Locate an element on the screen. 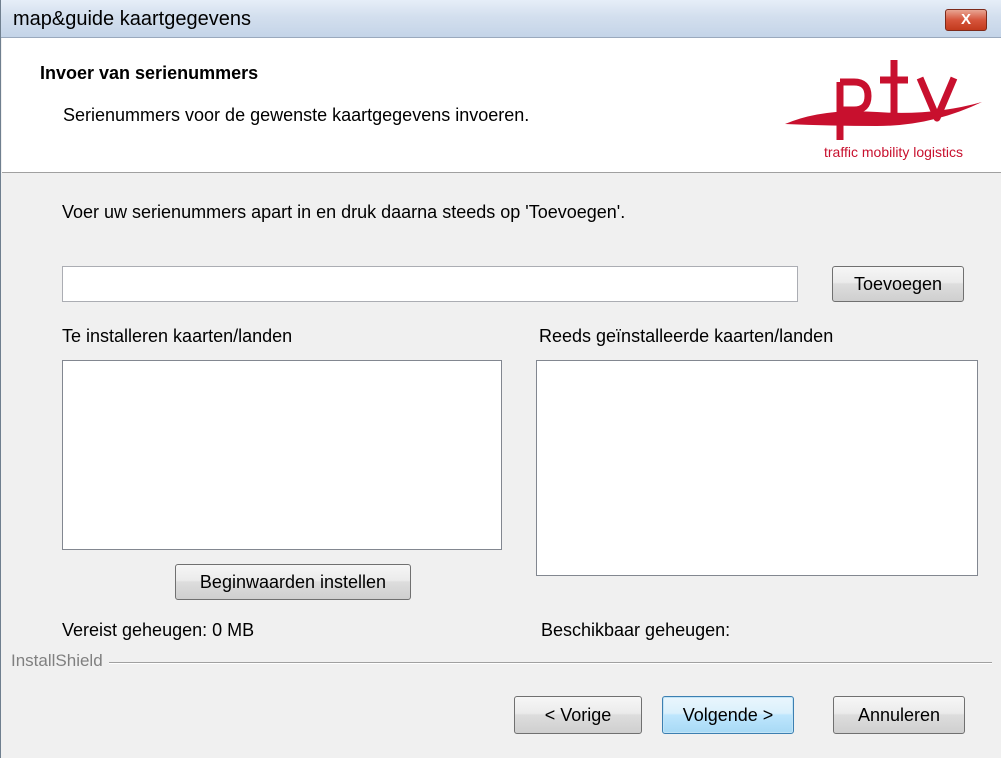  maps-to-install-label: Te installeren kaarten/landen is located at coordinates (177, 336).